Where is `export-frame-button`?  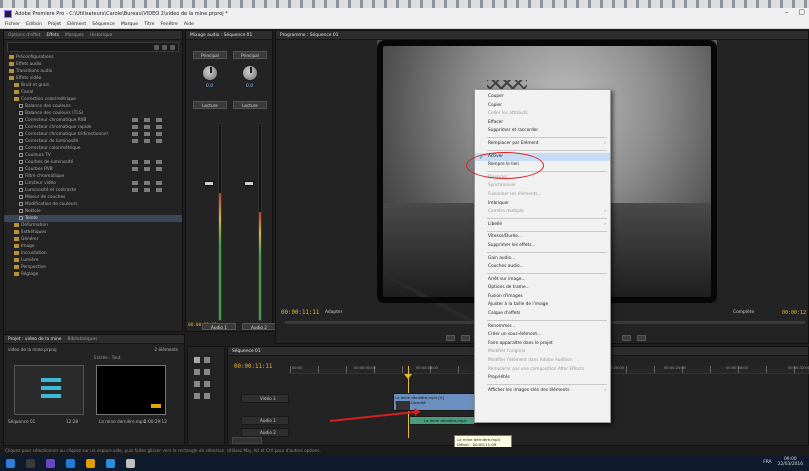
export-frame-button is located at coordinates (626, 338).